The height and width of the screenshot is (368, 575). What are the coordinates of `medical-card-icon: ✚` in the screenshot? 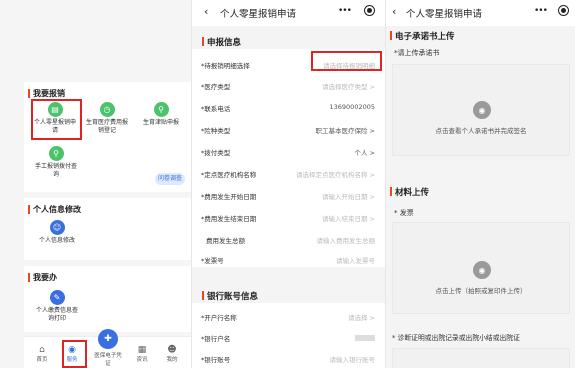 It's located at (108, 339).